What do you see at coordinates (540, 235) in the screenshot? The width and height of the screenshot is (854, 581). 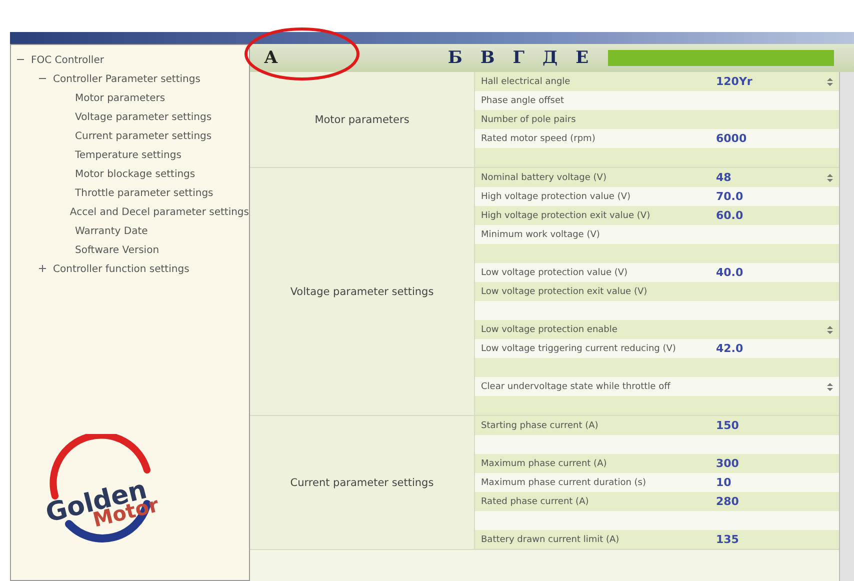 I see `parameter-name: Minimum work voltage (V)` at bounding box center [540, 235].